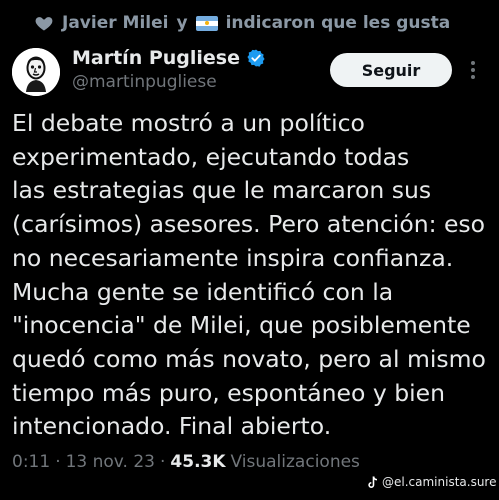 The image size is (499, 500). Describe the element at coordinates (115, 23) in the screenshot. I see `liked-by-user: Javier Milei` at that location.